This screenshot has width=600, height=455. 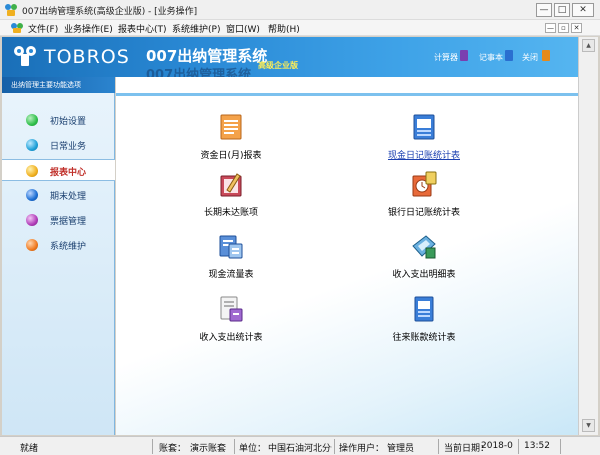 What do you see at coordinates (68, 197) in the screenshot?
I see `nav-item-label: 期末处理` at bounding box center [68, 197].